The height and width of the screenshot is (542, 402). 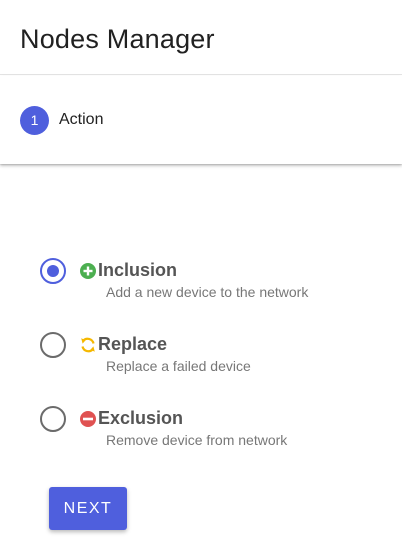 What do you see at coordinates (138, 270) in the screenshot?
I see `option-label: Inclusion` at bounding box center [138, 270].